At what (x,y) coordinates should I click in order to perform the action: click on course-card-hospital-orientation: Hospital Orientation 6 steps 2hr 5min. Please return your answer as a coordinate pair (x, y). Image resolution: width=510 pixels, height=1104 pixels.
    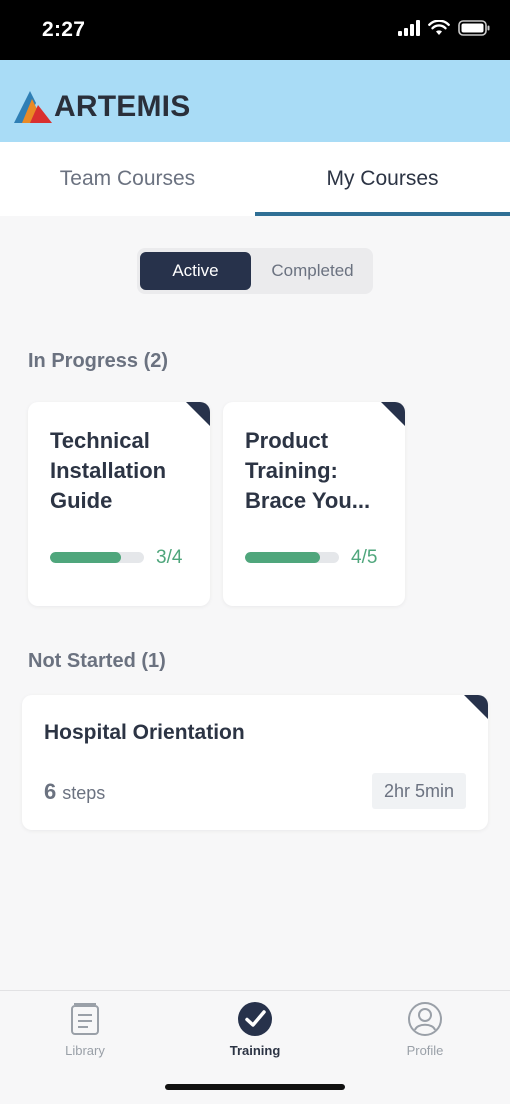
    Looking at the image, I should click on (255, 762).